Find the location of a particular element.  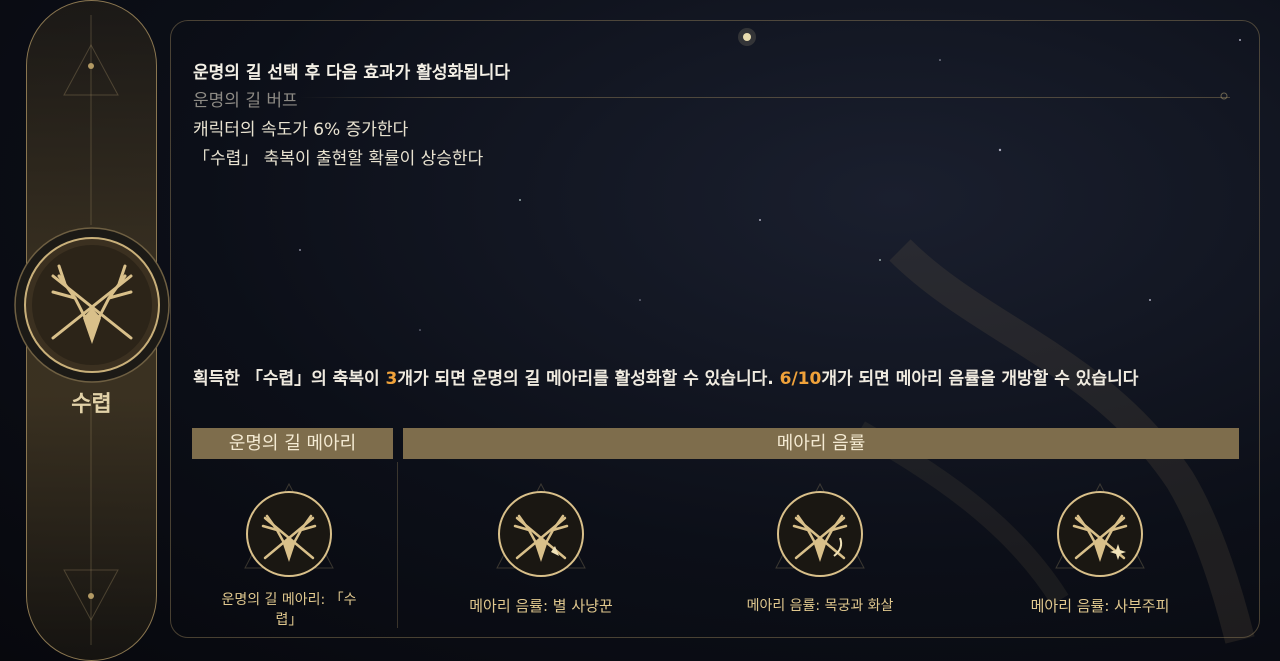

stag-star-icon is located at coordinates (541, 529).